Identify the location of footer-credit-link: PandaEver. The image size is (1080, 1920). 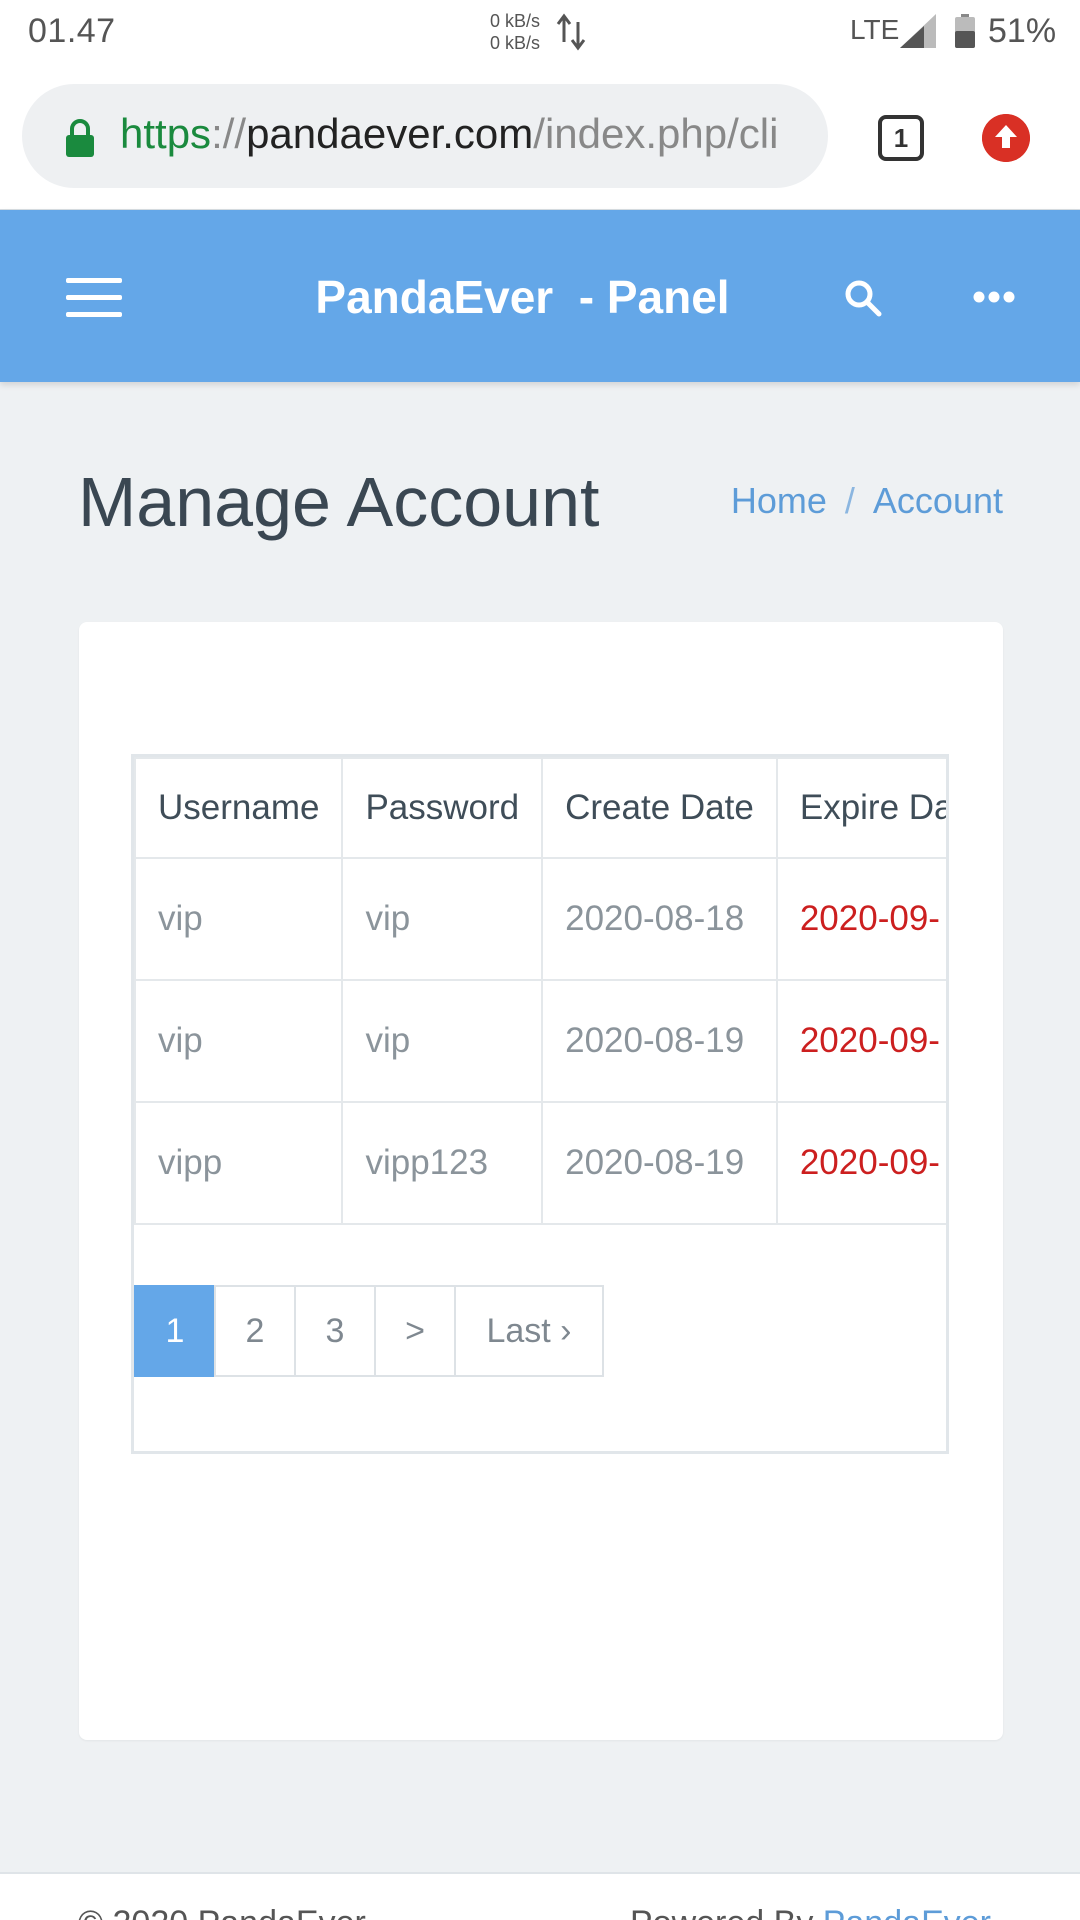
(907, 1912).